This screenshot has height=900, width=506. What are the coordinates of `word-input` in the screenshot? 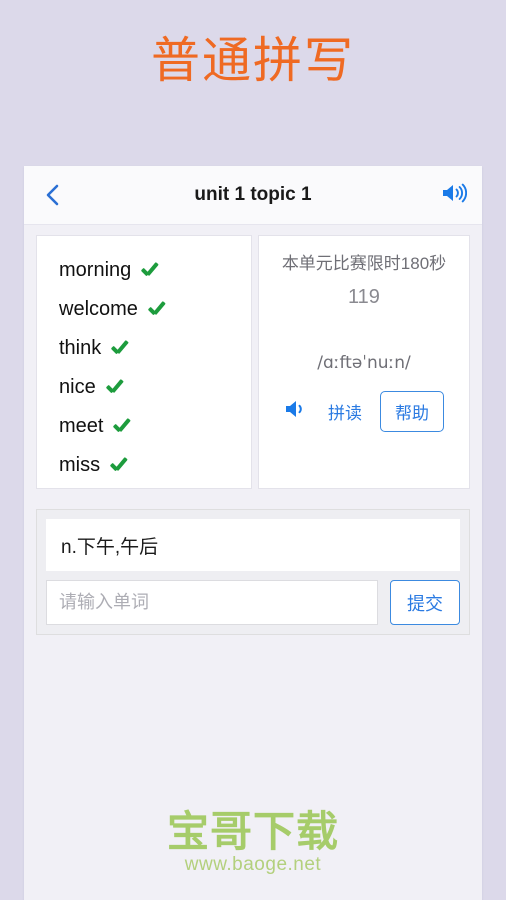 It's located at (212, 602).